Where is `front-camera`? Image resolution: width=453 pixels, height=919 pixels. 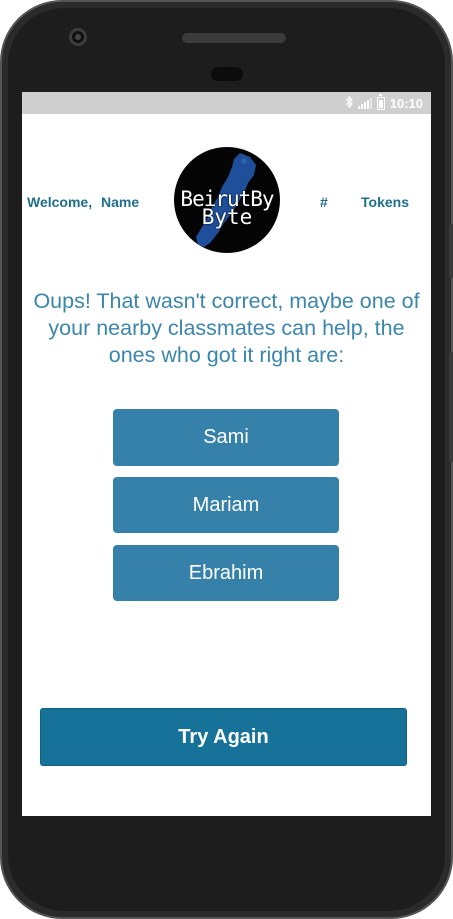
front-camera is located at coordinates (78, 37).